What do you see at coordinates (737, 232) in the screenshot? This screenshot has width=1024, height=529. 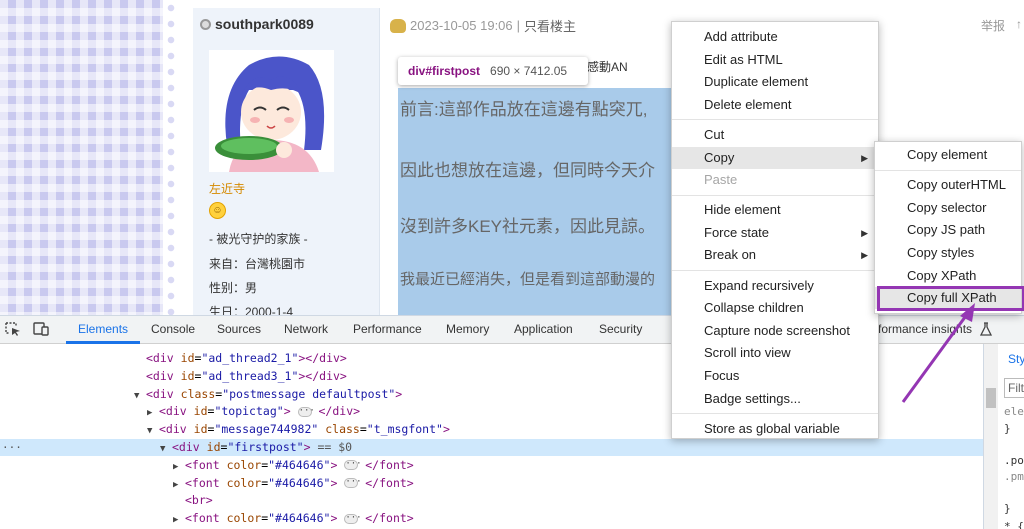 I see `menu-item-label: Force state` at bounding box center [737, 232].